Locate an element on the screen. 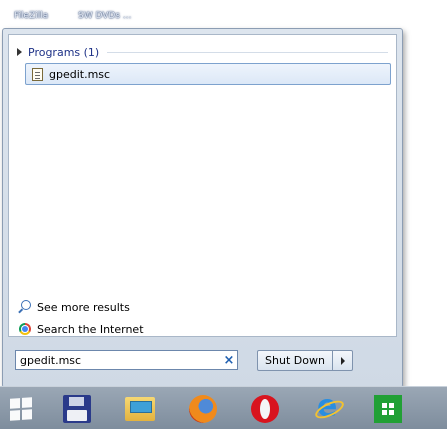 The width and height of the screenshot is (447, 429). result-item-gpedit: gpedit.msc is located at coordinates (208, 74).